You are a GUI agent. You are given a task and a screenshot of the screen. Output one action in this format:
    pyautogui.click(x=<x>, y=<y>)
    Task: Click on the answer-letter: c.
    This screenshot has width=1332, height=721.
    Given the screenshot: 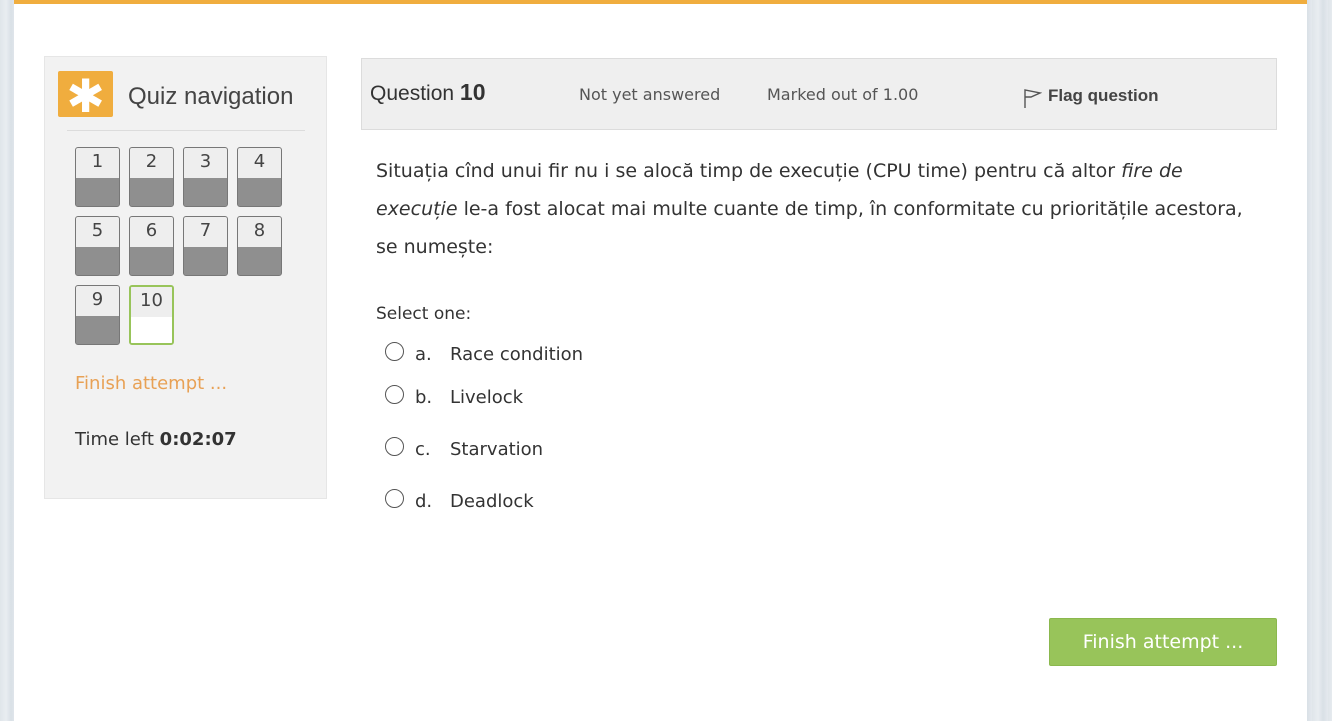 What is the action you would take?
    pyautogui.click(x=423, y=449)
    